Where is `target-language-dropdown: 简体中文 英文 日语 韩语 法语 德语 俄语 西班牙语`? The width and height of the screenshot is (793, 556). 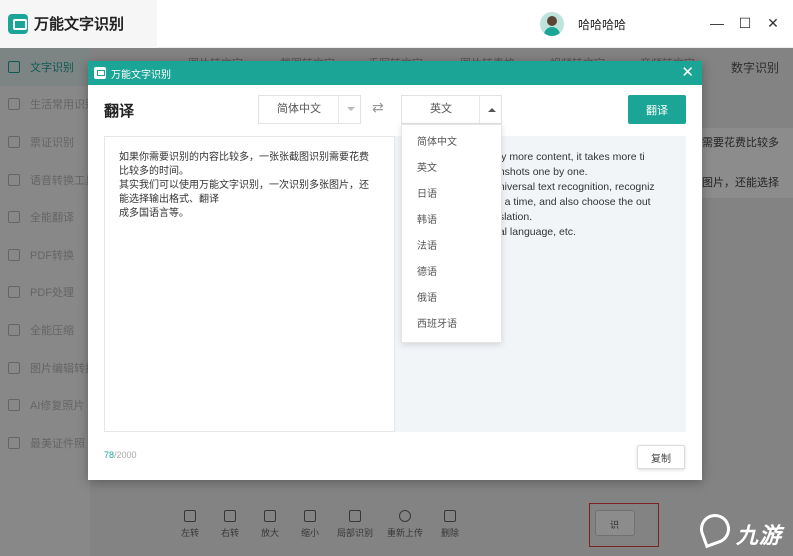
target-language-dropdown: 简体中文 英文 日语 韩语 法语 德语 俄语 西班牙语 is located at coordinates (451, 233).